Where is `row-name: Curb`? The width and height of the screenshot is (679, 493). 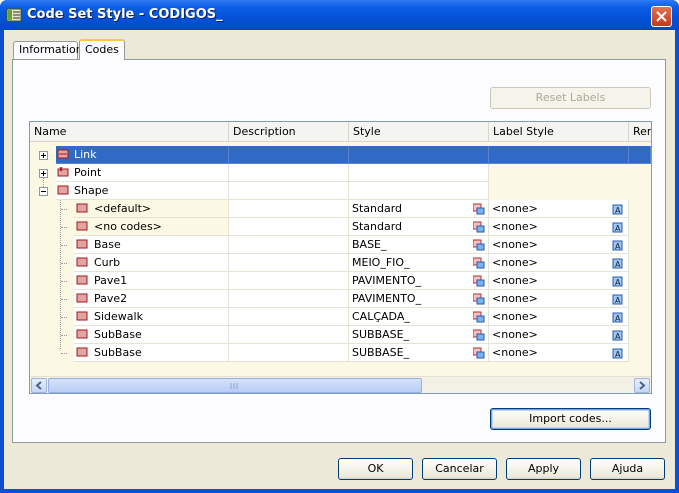
row-name: Curb is located at coordinates (151, 263).